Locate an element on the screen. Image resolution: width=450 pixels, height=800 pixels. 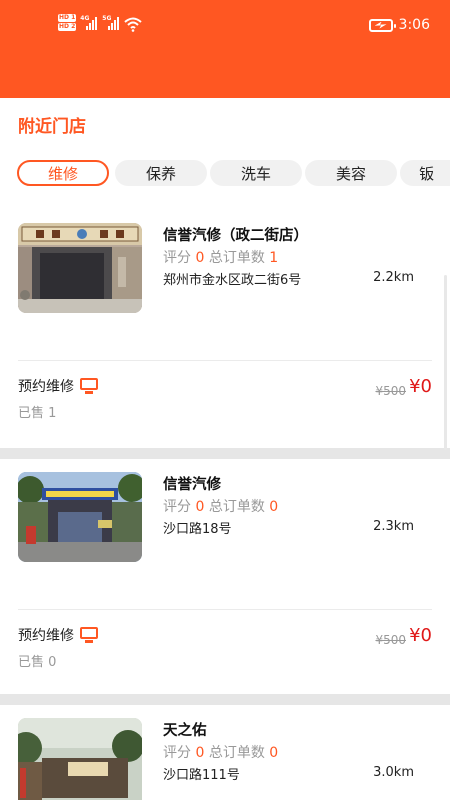
battery-icon is located at coordinates (382, 25).